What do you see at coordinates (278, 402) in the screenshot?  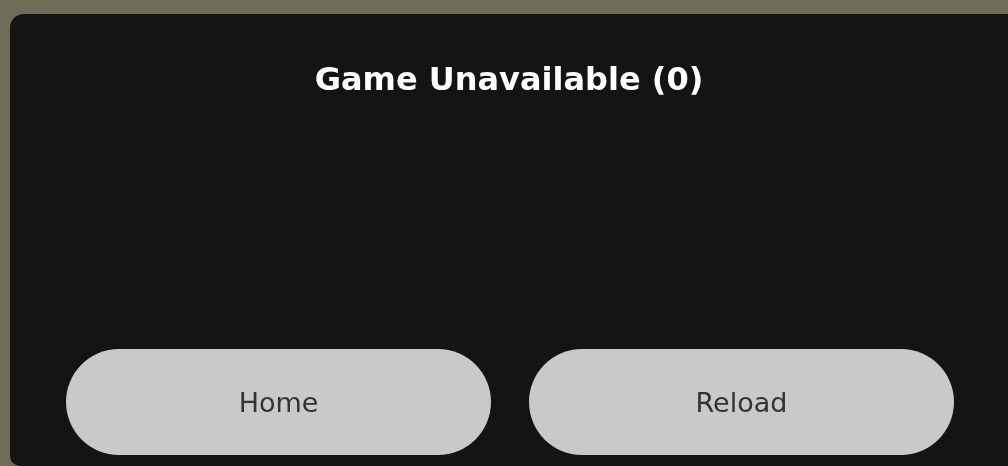 I see `dialog-button: Home` at bounding box center [278, 402].